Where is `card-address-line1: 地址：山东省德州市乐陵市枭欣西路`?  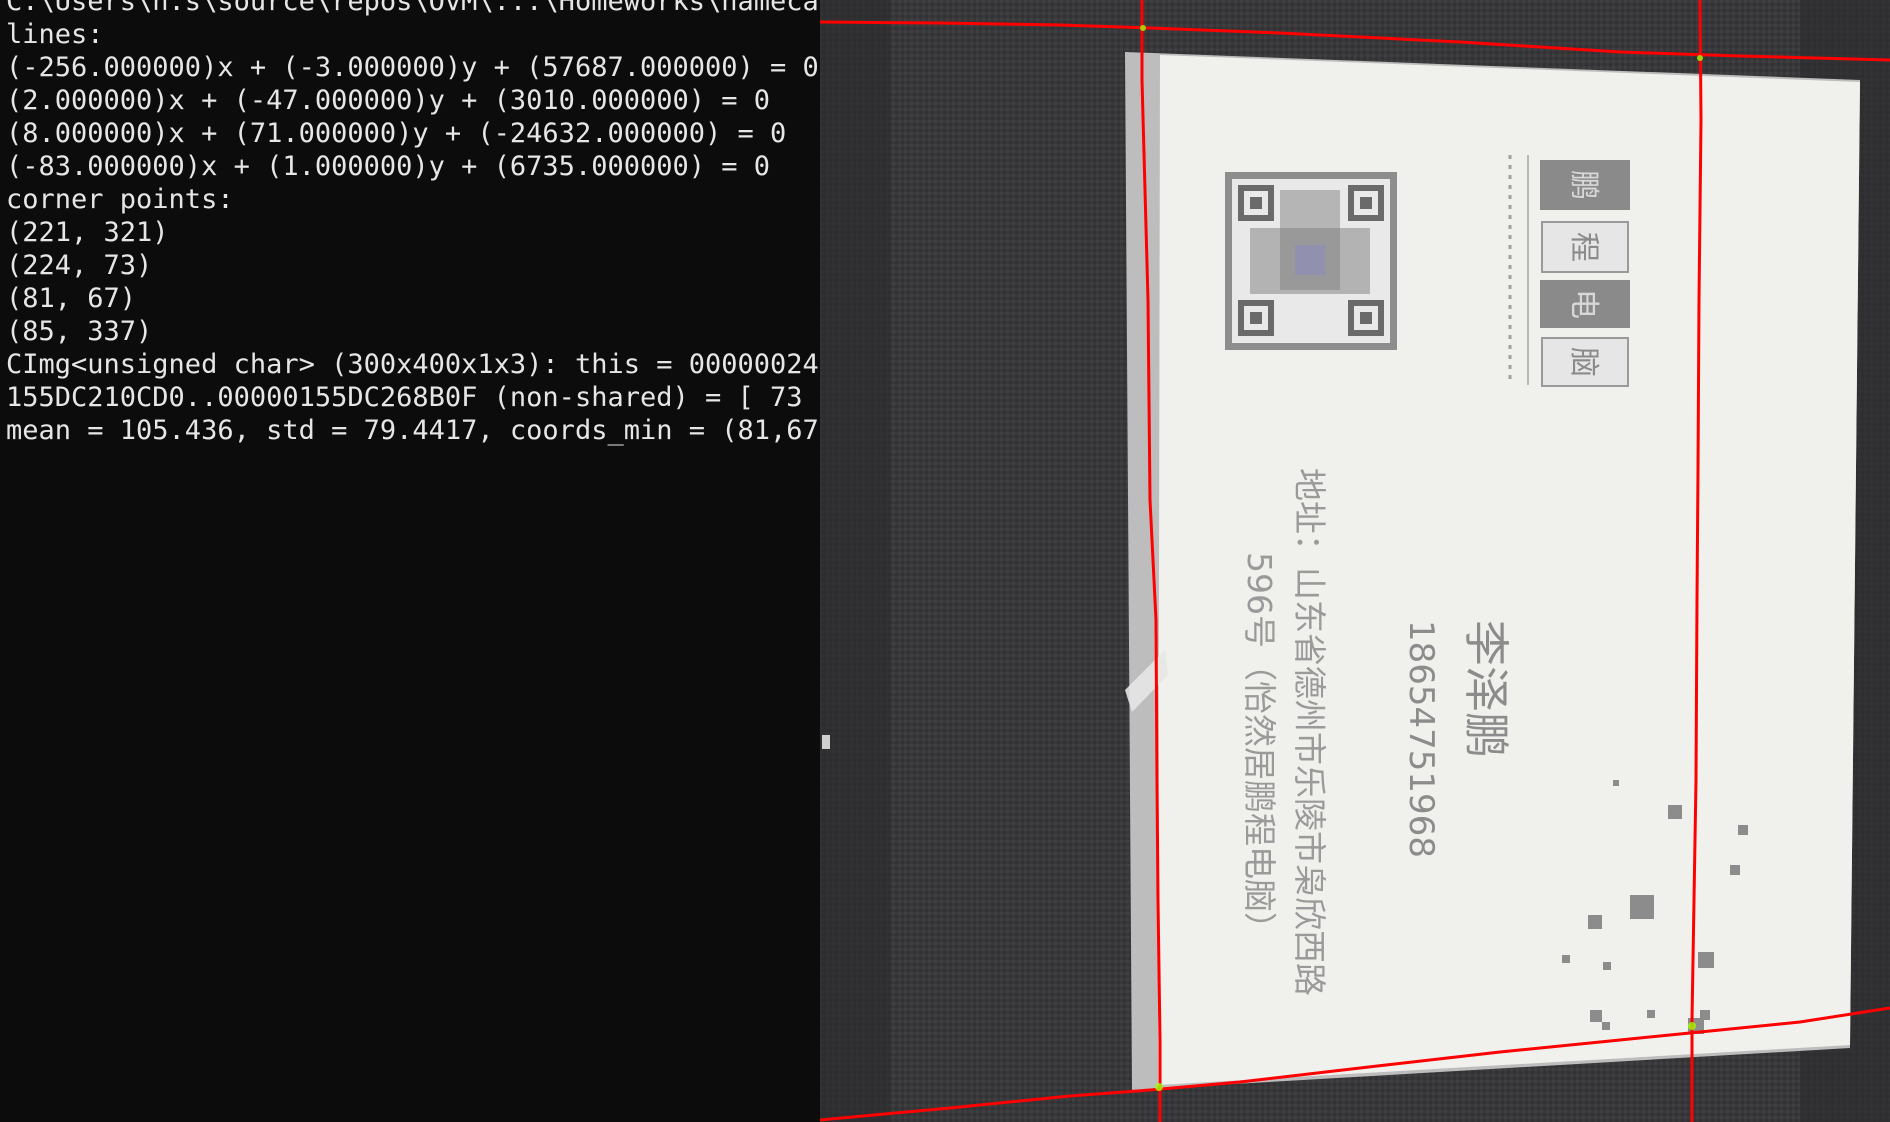 card-address-line1: 地址：山东省德州市乐陵市枭欣西路 is located at coordinates (1309, 732).